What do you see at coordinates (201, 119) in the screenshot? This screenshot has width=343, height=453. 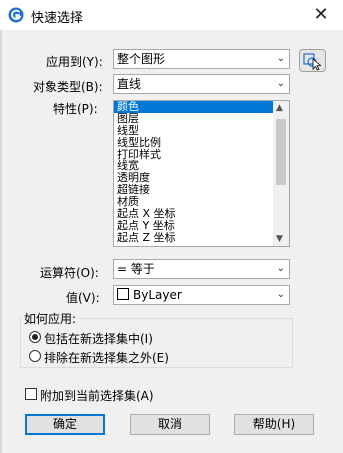 I see `list-item: 图层` at bounding box center [201, 119].